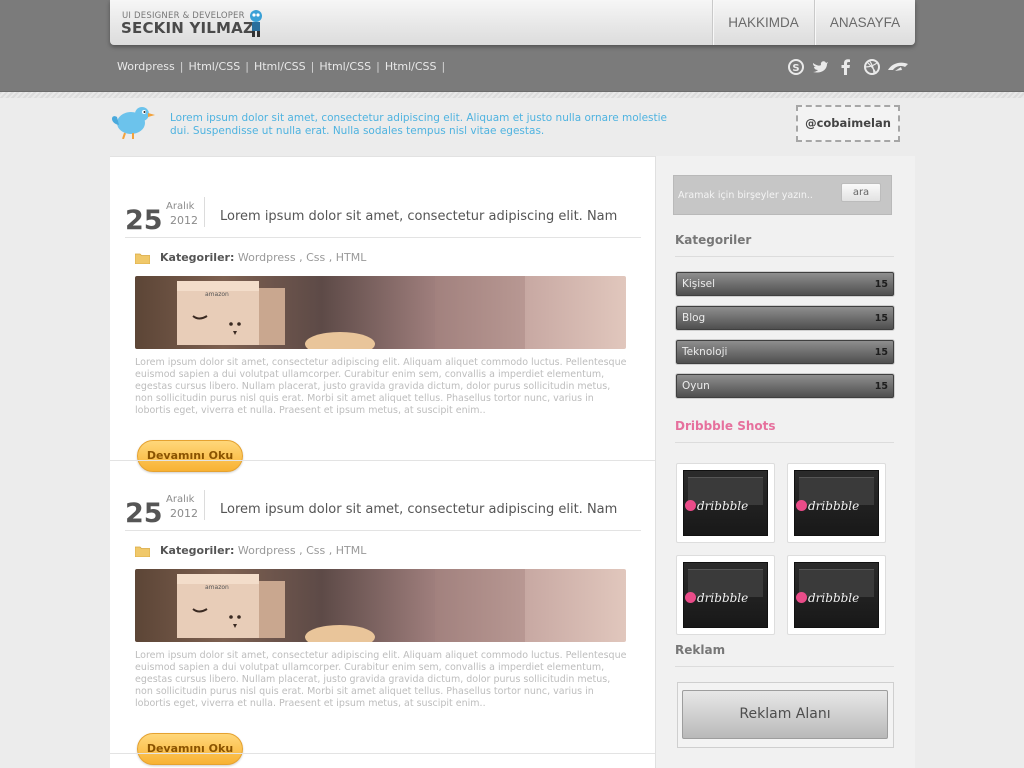  What do you see at coordinates (512, 95) in the screenshot?
I see `top-band-stripe` at bounding box center [512, 95].